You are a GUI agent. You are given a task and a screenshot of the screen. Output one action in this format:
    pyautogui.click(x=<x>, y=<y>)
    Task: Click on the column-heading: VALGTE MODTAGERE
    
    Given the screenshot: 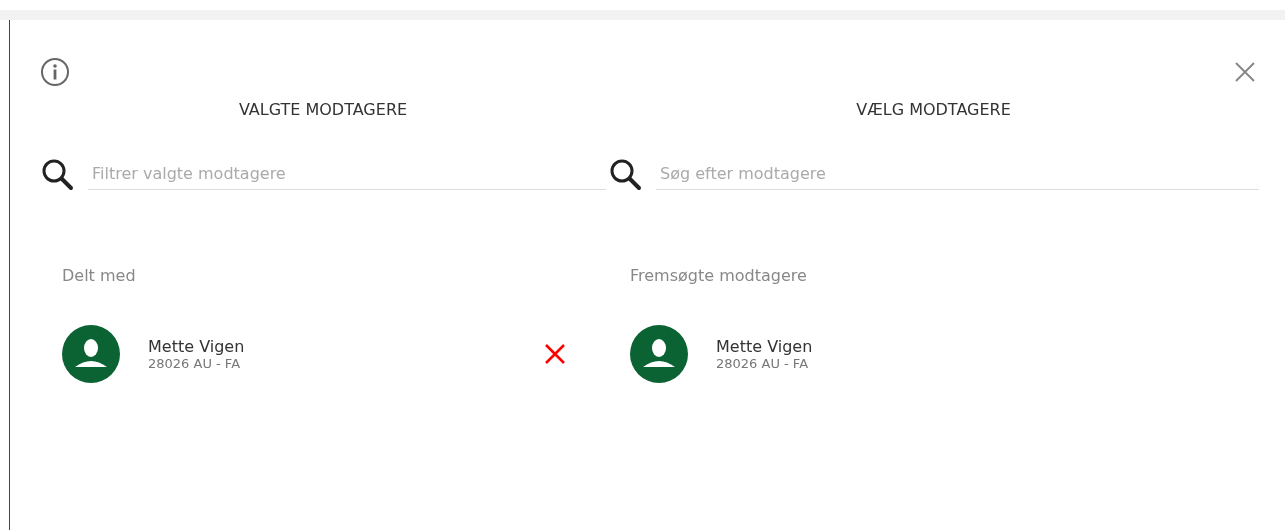 What is the action you would take?
    pyautogui.click(x=323, y=110)
    